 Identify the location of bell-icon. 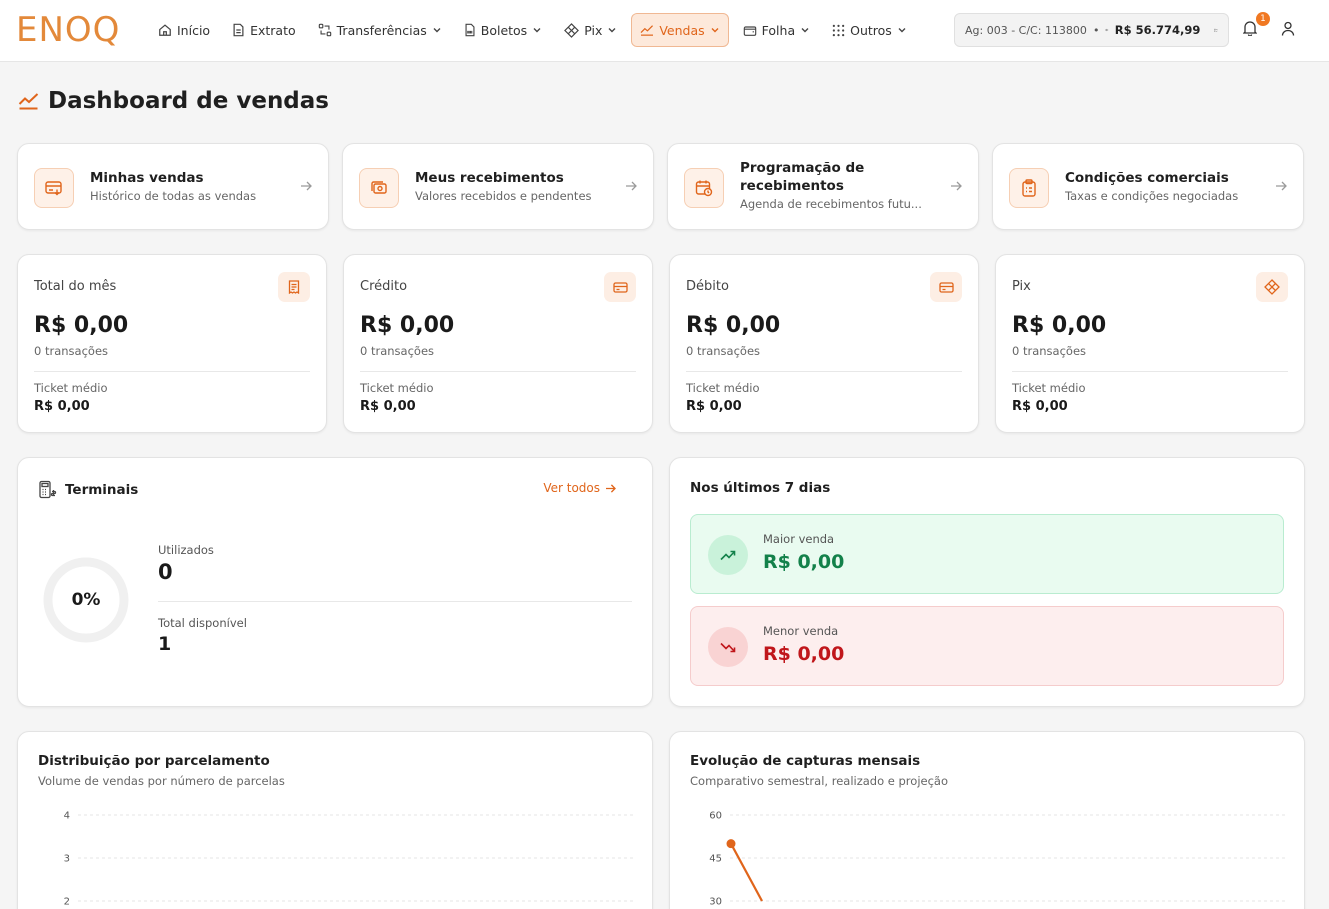
(1250, 28).